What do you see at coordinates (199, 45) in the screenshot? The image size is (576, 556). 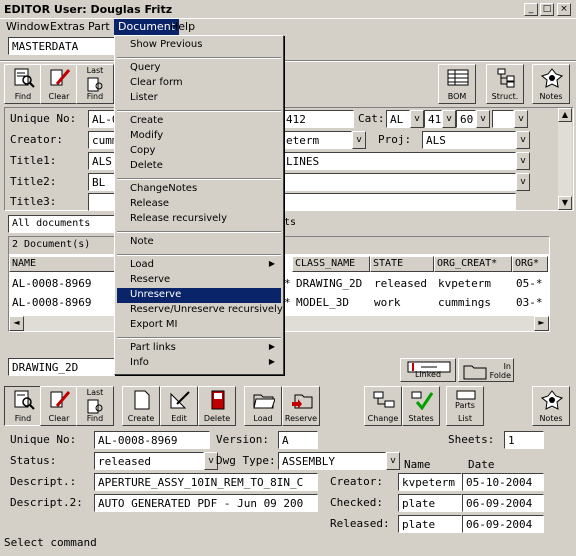 I see `menu-item-show-previous: Show Previous` at bounding box center [199, 45].